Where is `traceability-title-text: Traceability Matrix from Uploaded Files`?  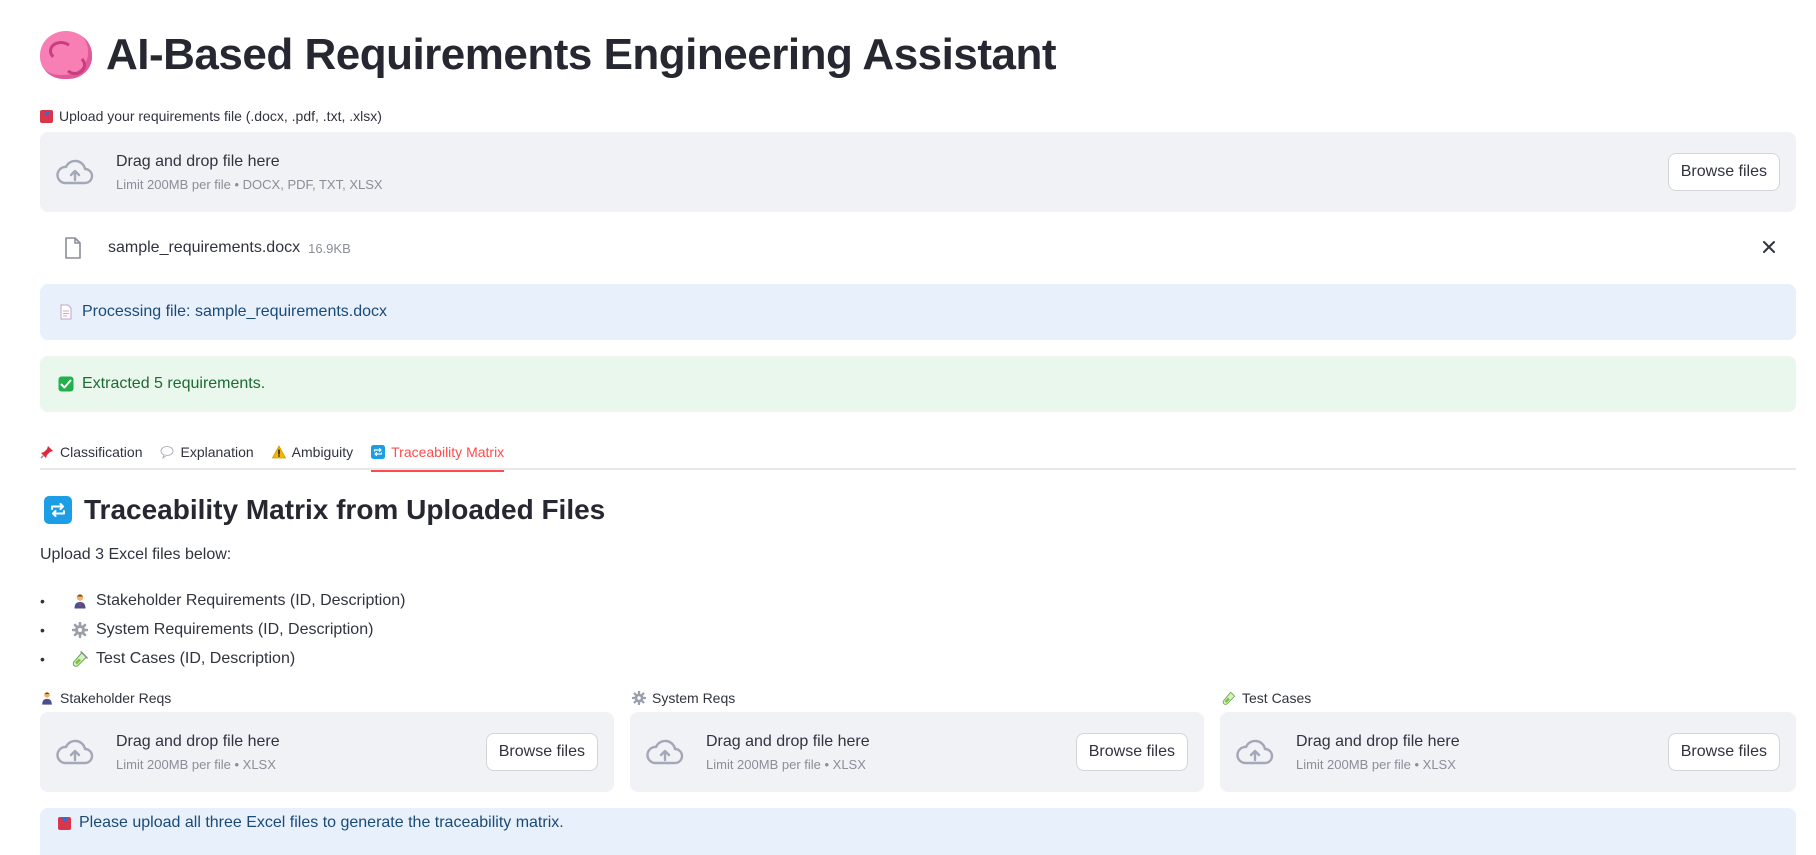
traceability-title-text: Traceability Matrix from Uploaded Files is located at coordinates (345, 509).